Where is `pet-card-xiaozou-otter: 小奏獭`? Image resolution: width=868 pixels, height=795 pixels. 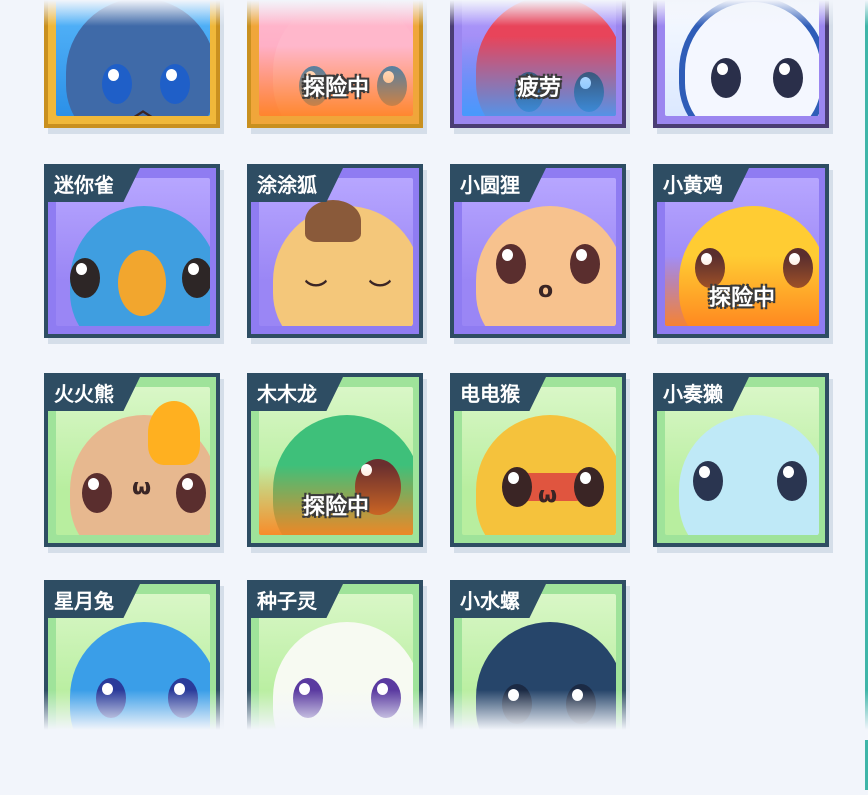
pet-card-xiaozou-otter: 小奏獭 is located at coordinates (741, 460).